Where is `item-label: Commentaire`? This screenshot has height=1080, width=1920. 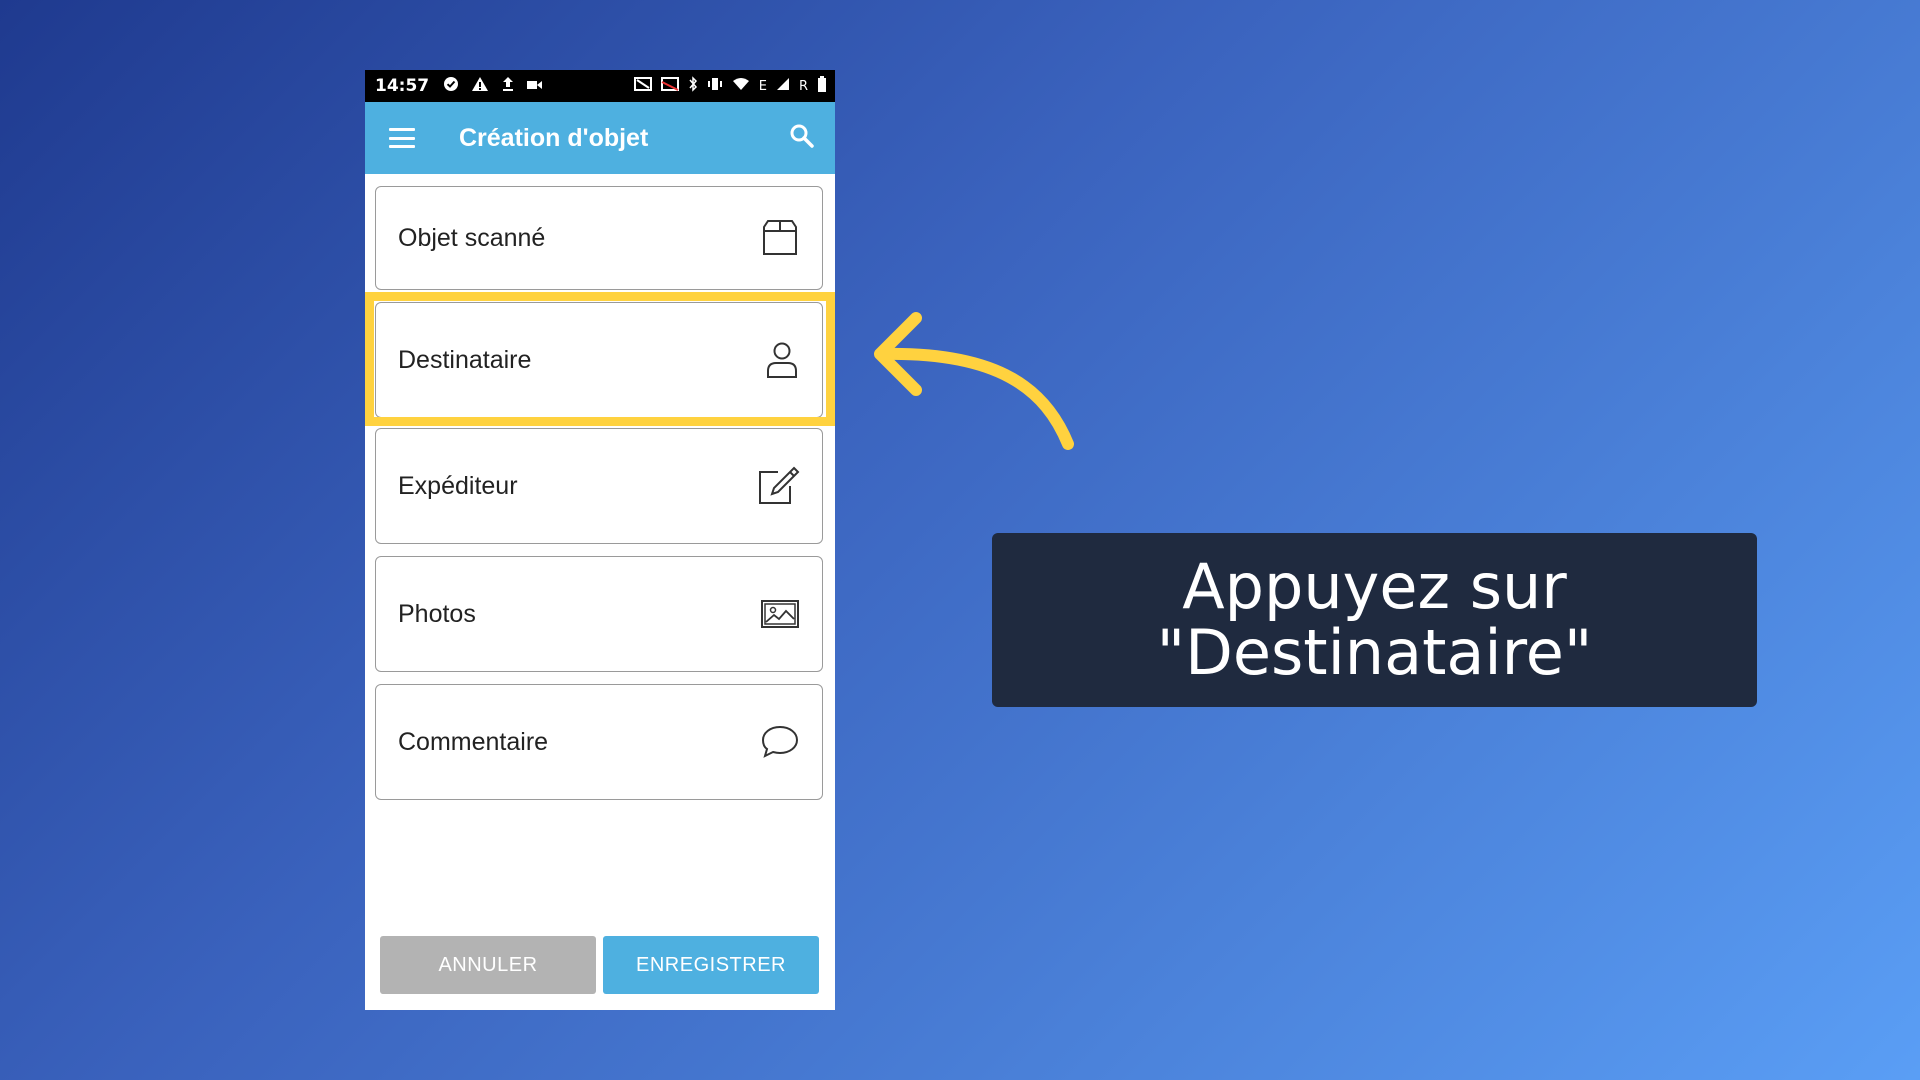 item-label: Commentaire is located at coordinates (473, 741).